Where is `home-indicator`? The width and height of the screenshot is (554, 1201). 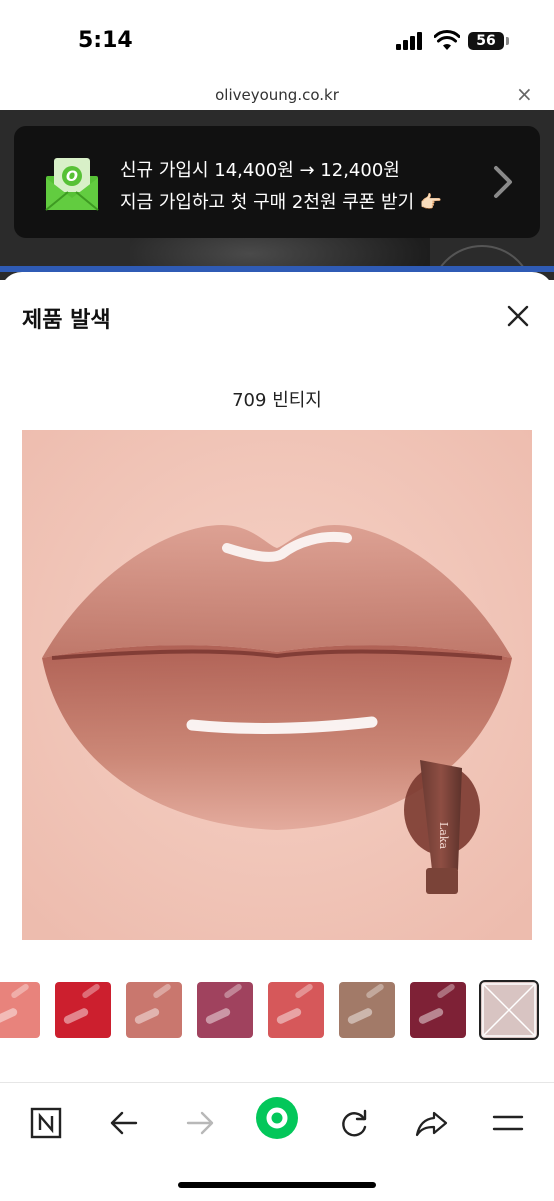
home-indicator is located at coordinates (277, 1185).